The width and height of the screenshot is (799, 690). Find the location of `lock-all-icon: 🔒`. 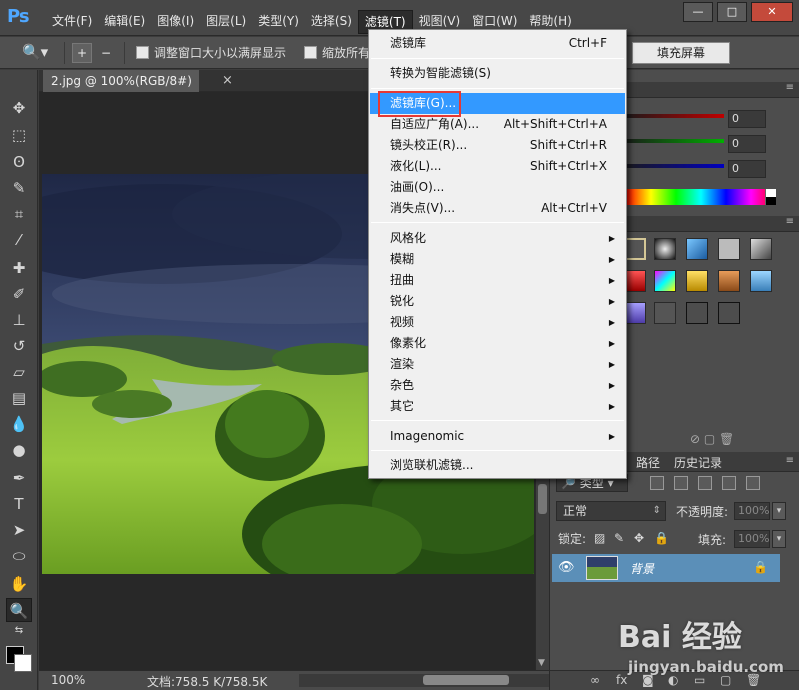

lock-all-icon: 🔒 is located at coordinates (661, 538).